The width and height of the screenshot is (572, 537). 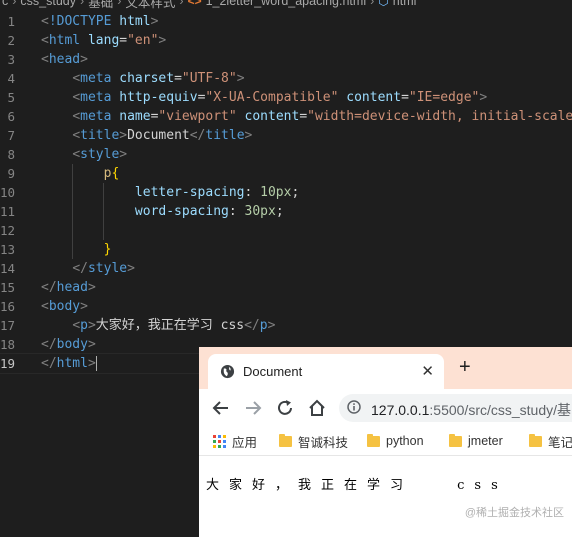 I want to click on code-line: 1 <!DOCTYPE html>, so click(x=286, y=21).